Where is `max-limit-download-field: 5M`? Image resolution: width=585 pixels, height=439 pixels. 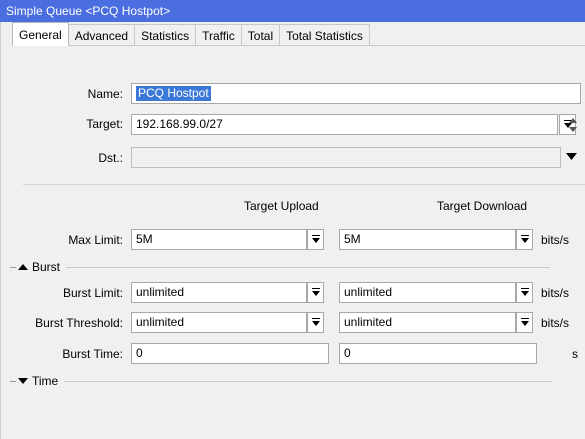
max-limit-download-field: 5M is located at coordinates (427, 239).